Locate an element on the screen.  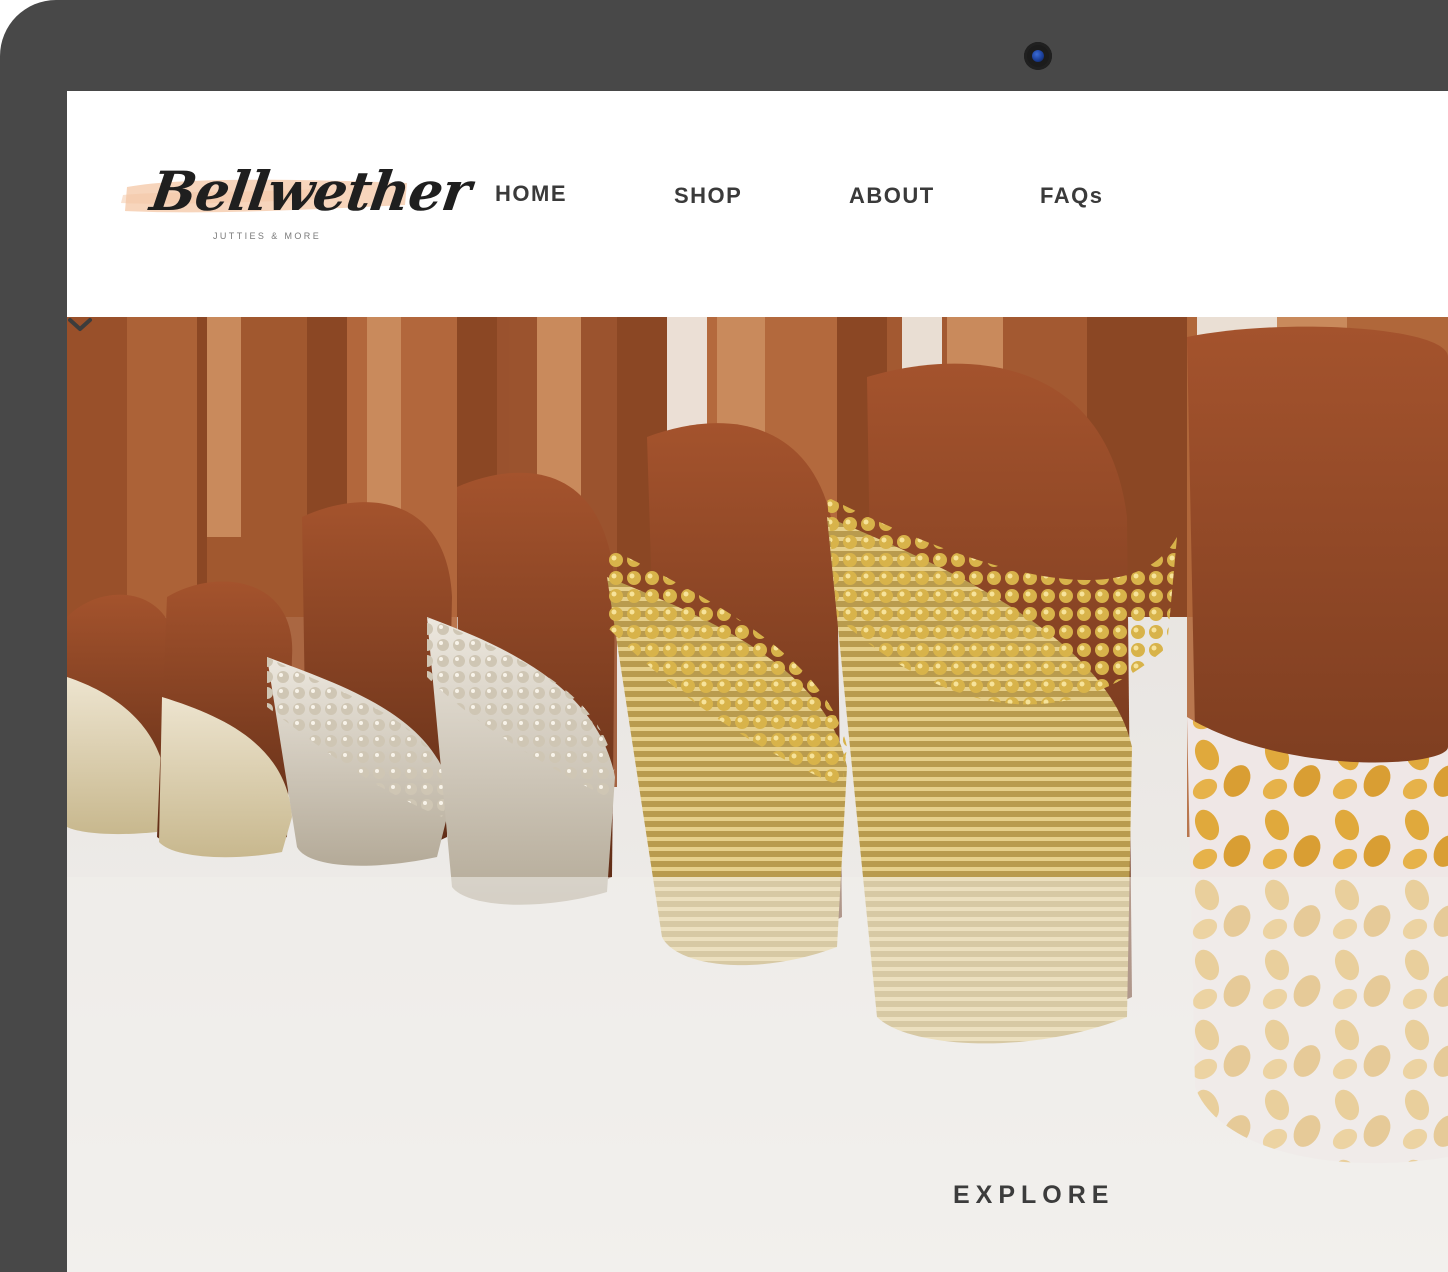
chevron-down-icon is located at coordinates (80, 325).